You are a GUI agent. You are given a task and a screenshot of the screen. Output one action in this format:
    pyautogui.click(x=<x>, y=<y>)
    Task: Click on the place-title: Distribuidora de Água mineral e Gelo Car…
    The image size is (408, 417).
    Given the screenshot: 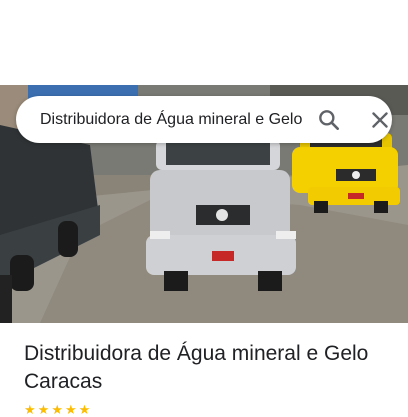 What is the action you would take?
    pyautogui.click(x=196, y=367)
    